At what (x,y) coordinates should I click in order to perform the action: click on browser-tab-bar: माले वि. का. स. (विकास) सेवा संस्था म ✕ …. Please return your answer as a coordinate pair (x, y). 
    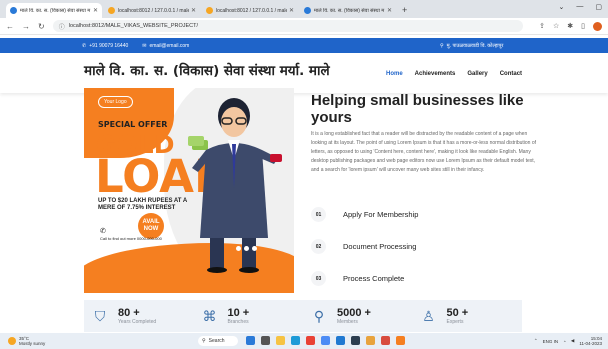
    Looking at the image, I should click on (304, 9).